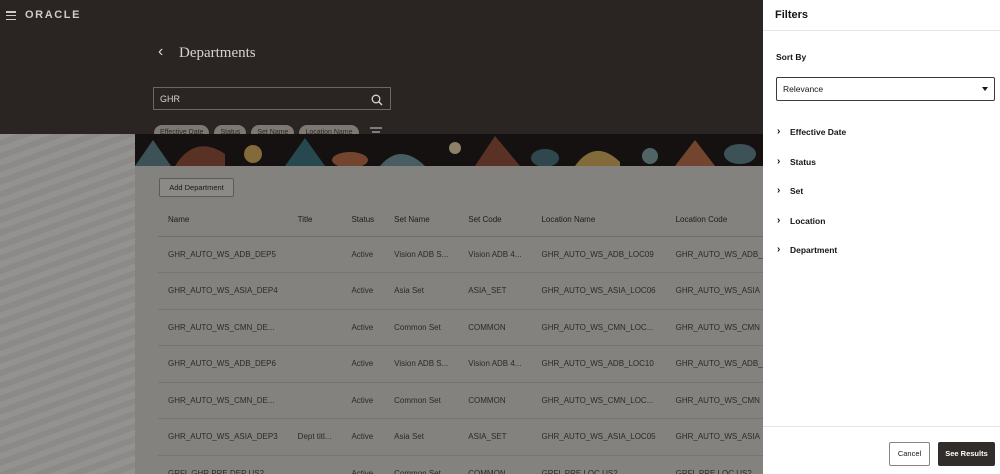 The image size is (1000, 474). I want to click on filter-section-status: › Status, so click(796, 161).